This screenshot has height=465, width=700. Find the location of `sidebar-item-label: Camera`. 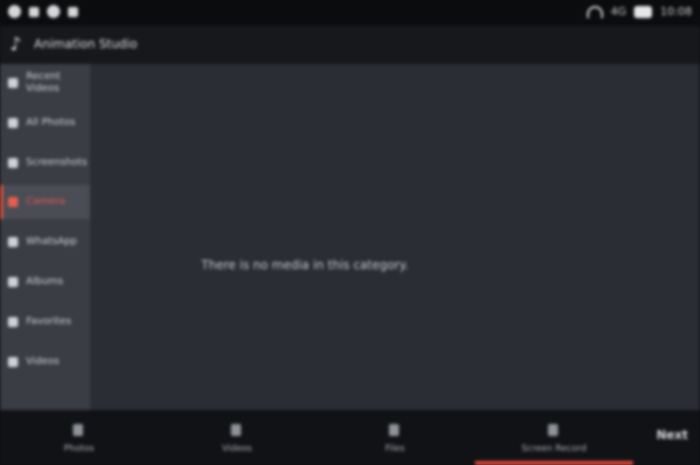

sidebar-item-label: Camera is located at coordinates (46, 201).